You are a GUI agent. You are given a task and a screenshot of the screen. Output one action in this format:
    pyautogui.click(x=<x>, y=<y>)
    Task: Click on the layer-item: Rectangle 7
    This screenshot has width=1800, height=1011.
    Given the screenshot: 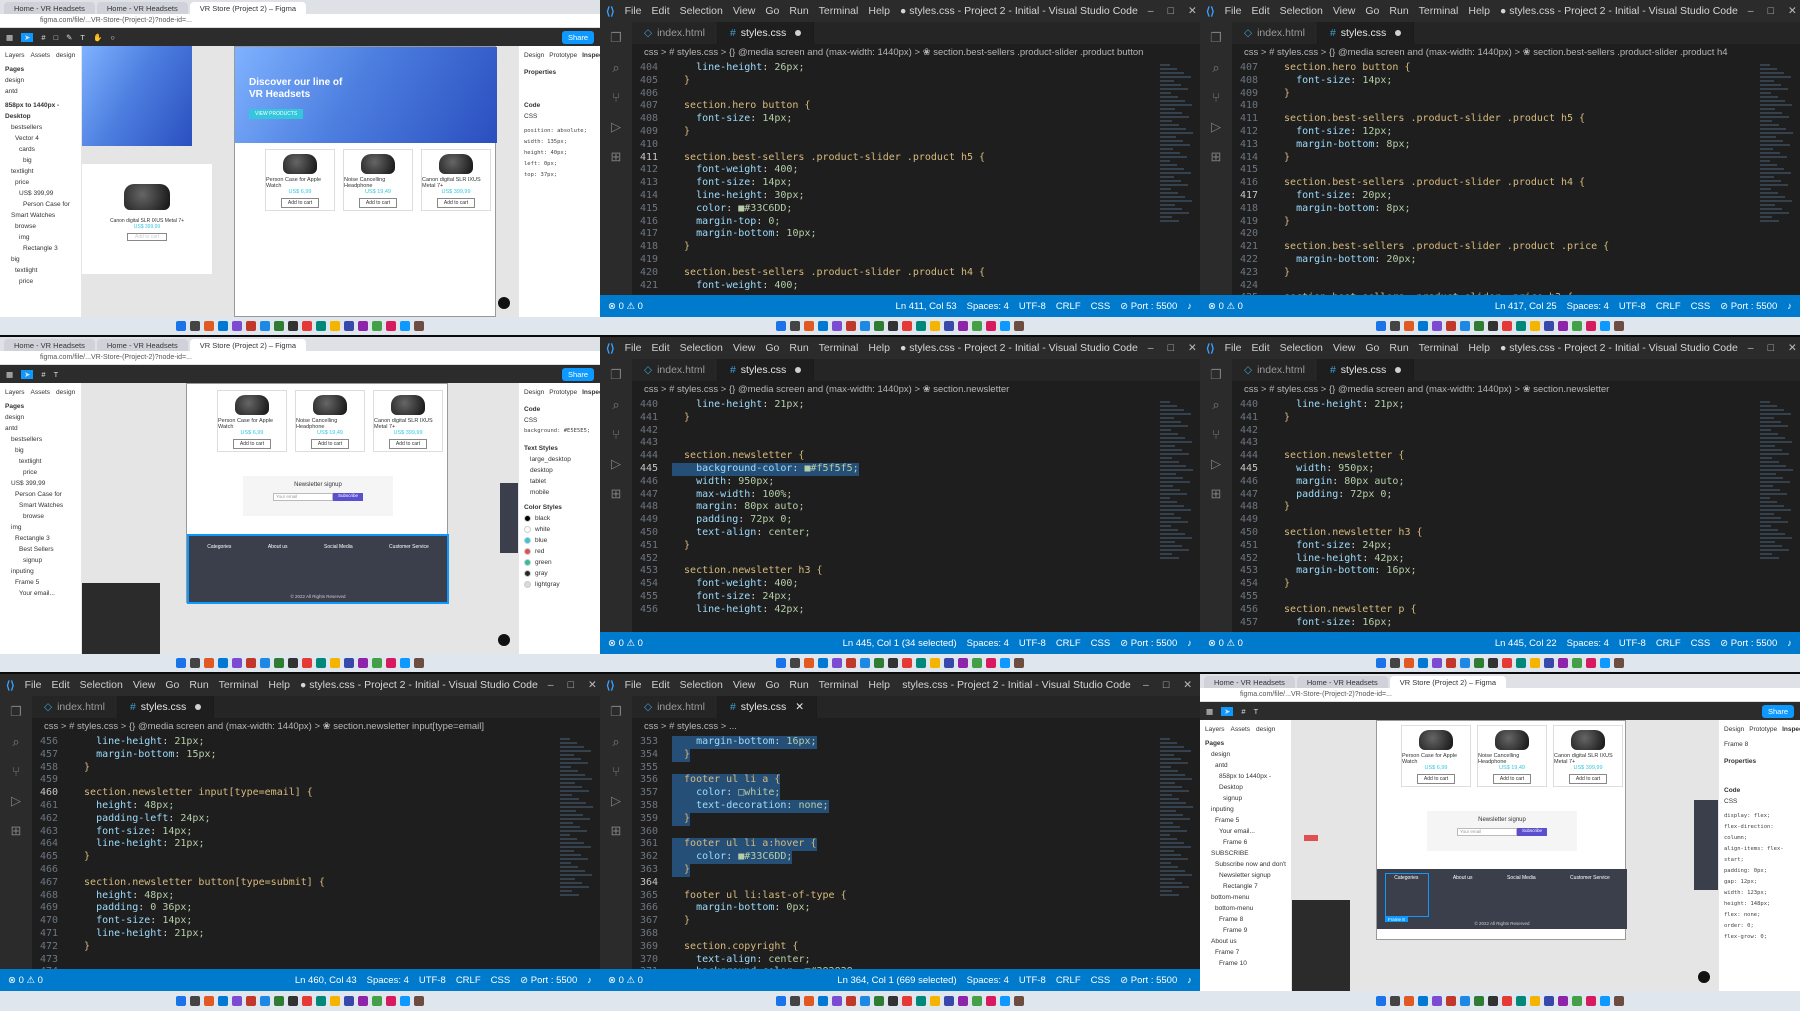 What is the action you would take?
    pyautogui.click(x=1245, y=886)
    